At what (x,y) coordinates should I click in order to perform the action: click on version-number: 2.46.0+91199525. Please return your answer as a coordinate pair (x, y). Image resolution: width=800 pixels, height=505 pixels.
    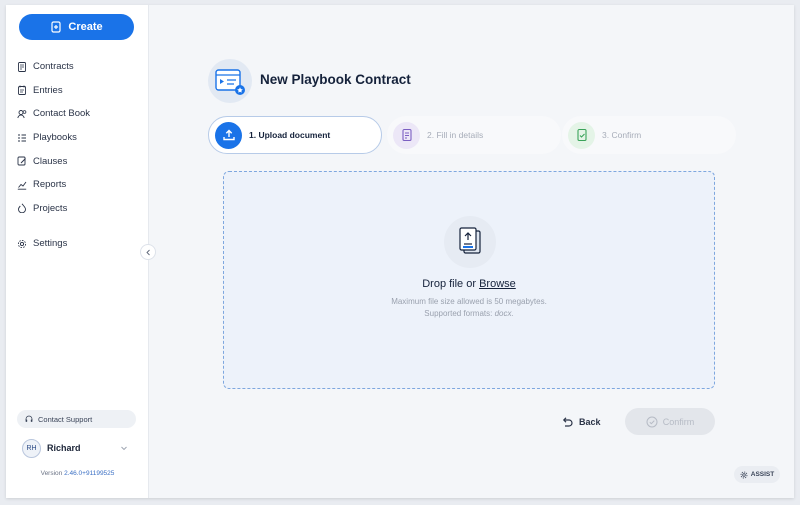
    Looking at the image, I should click on (89, 473).